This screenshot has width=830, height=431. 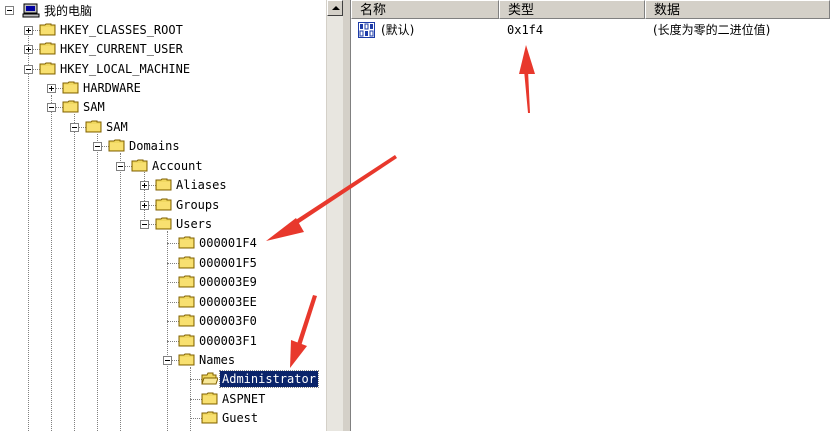 I want to click on tree-item-label: Administrator, so click(x=269, y=379).